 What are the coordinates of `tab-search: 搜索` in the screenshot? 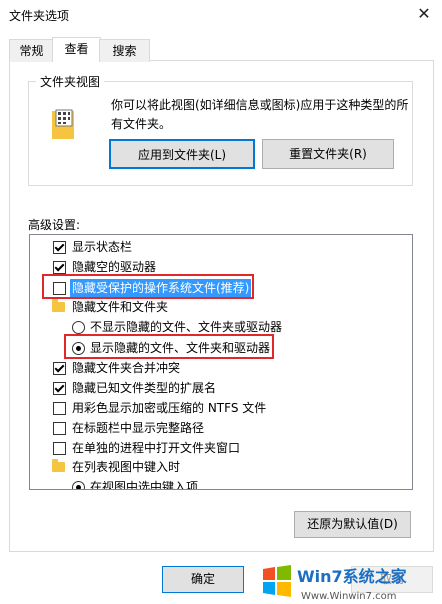 It's located at (124, 50).